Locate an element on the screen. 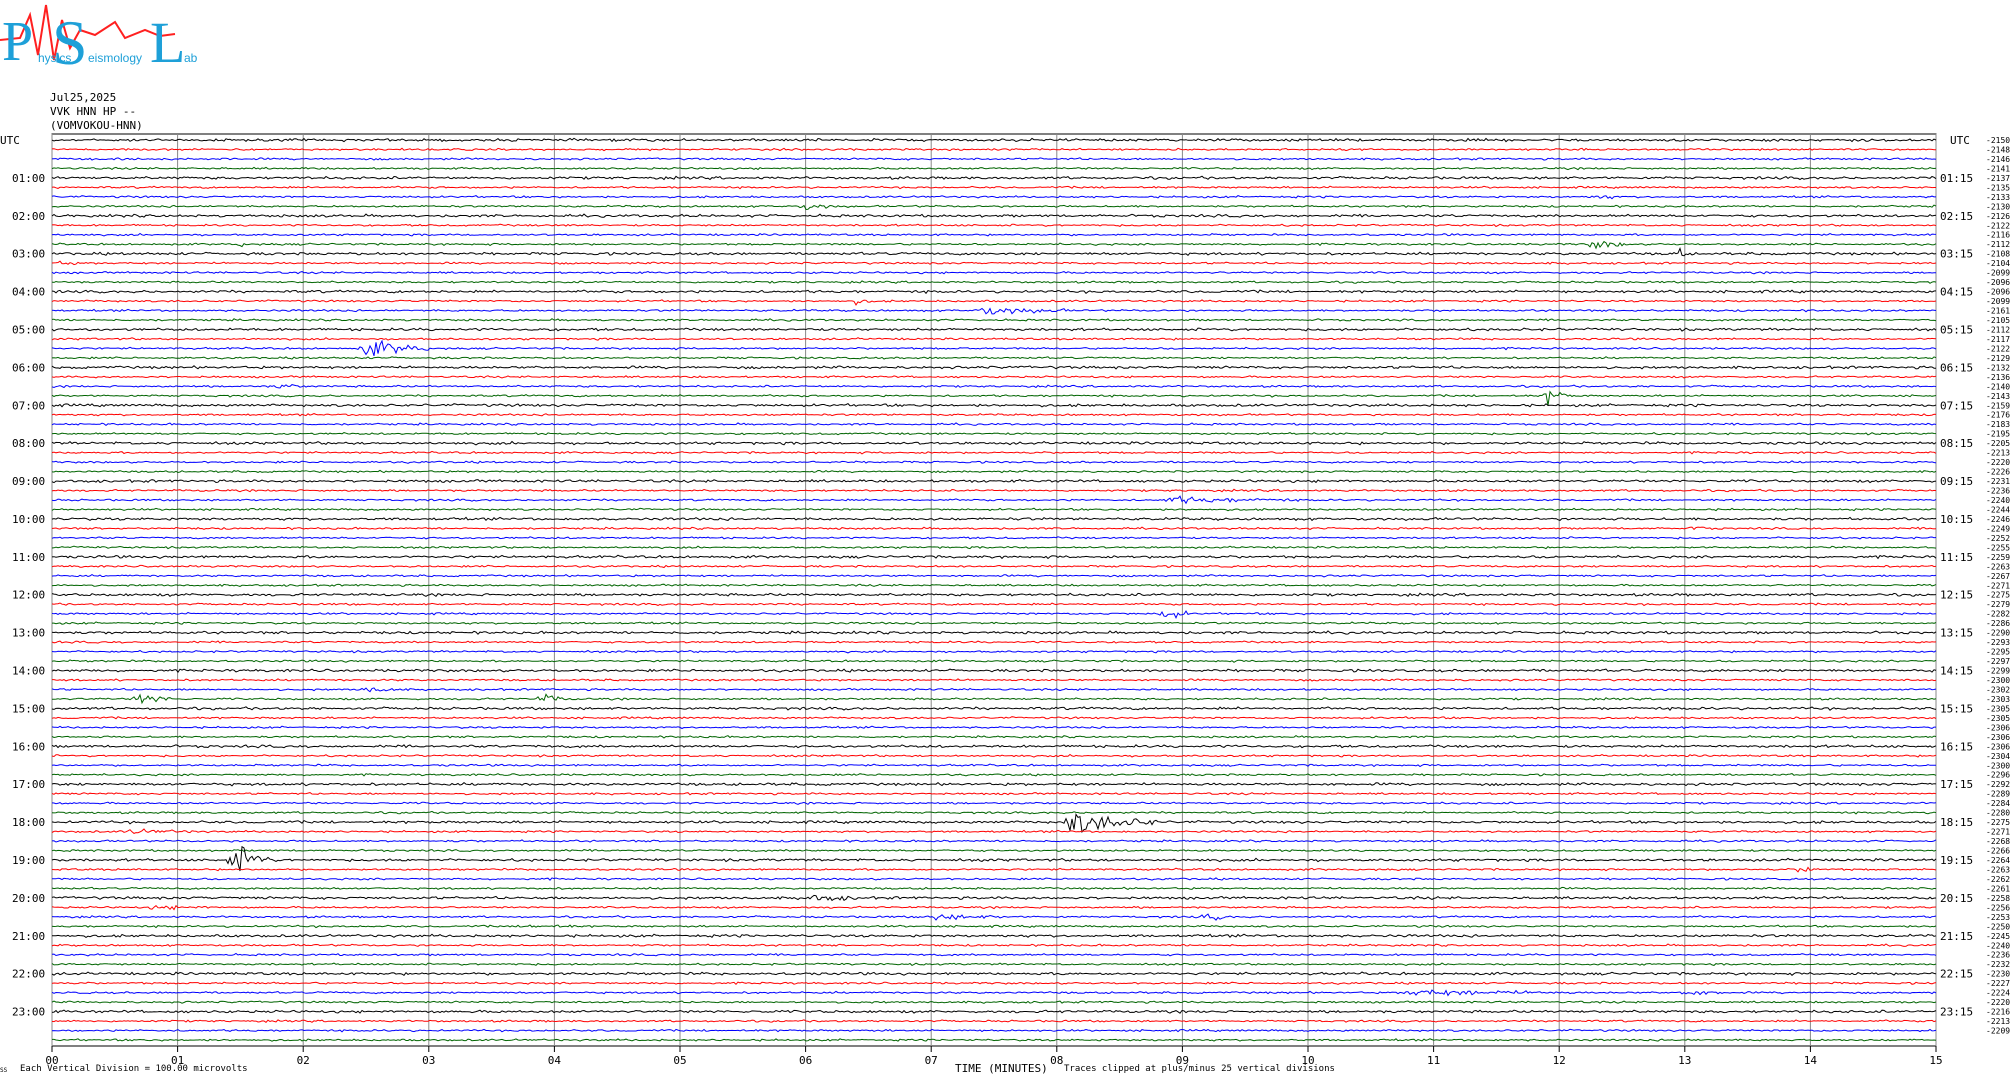 Image resolution: width=2010 pixels, height=1080 pixels. x-tick-label: 03 is located at coordinates (428, 1060).